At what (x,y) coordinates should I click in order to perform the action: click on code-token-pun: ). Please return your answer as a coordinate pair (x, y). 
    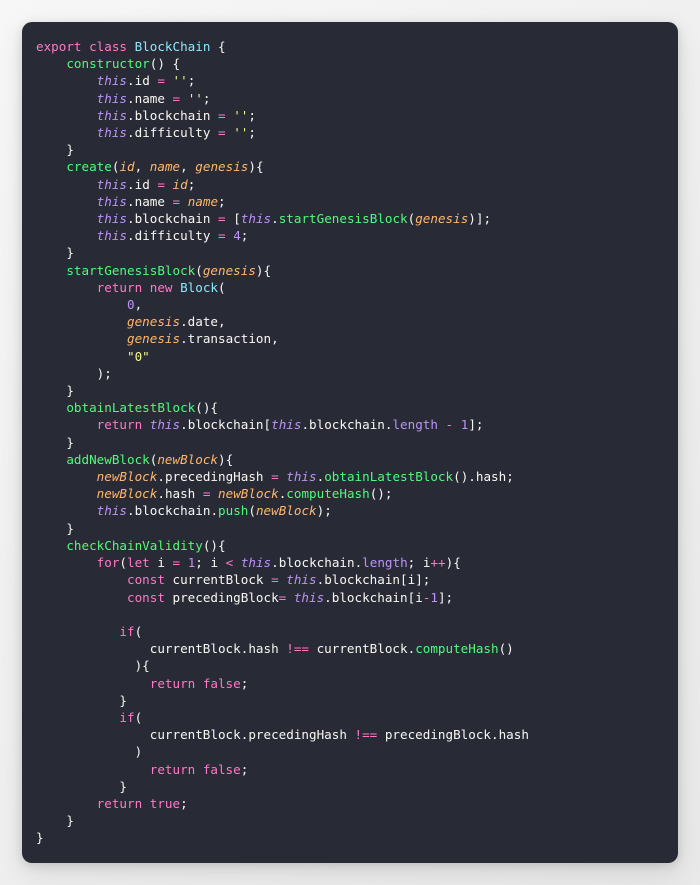
    Looking at the image, I should click on (89, 752).